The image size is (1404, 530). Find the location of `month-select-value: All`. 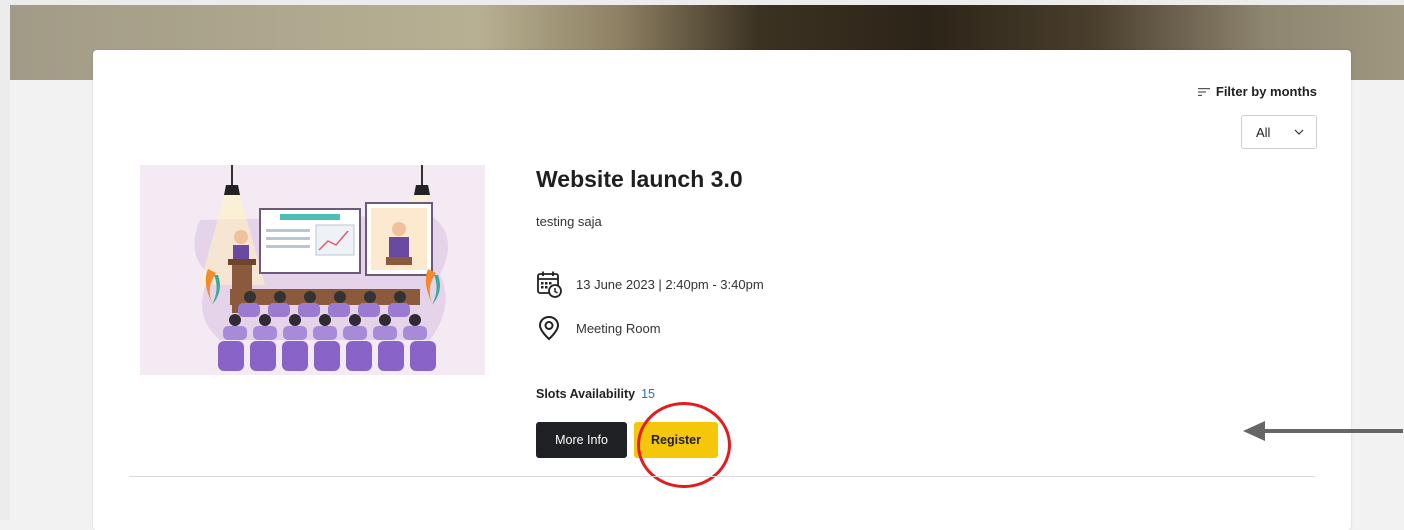

month-select-value: All is located at coordinates (1263, 132).